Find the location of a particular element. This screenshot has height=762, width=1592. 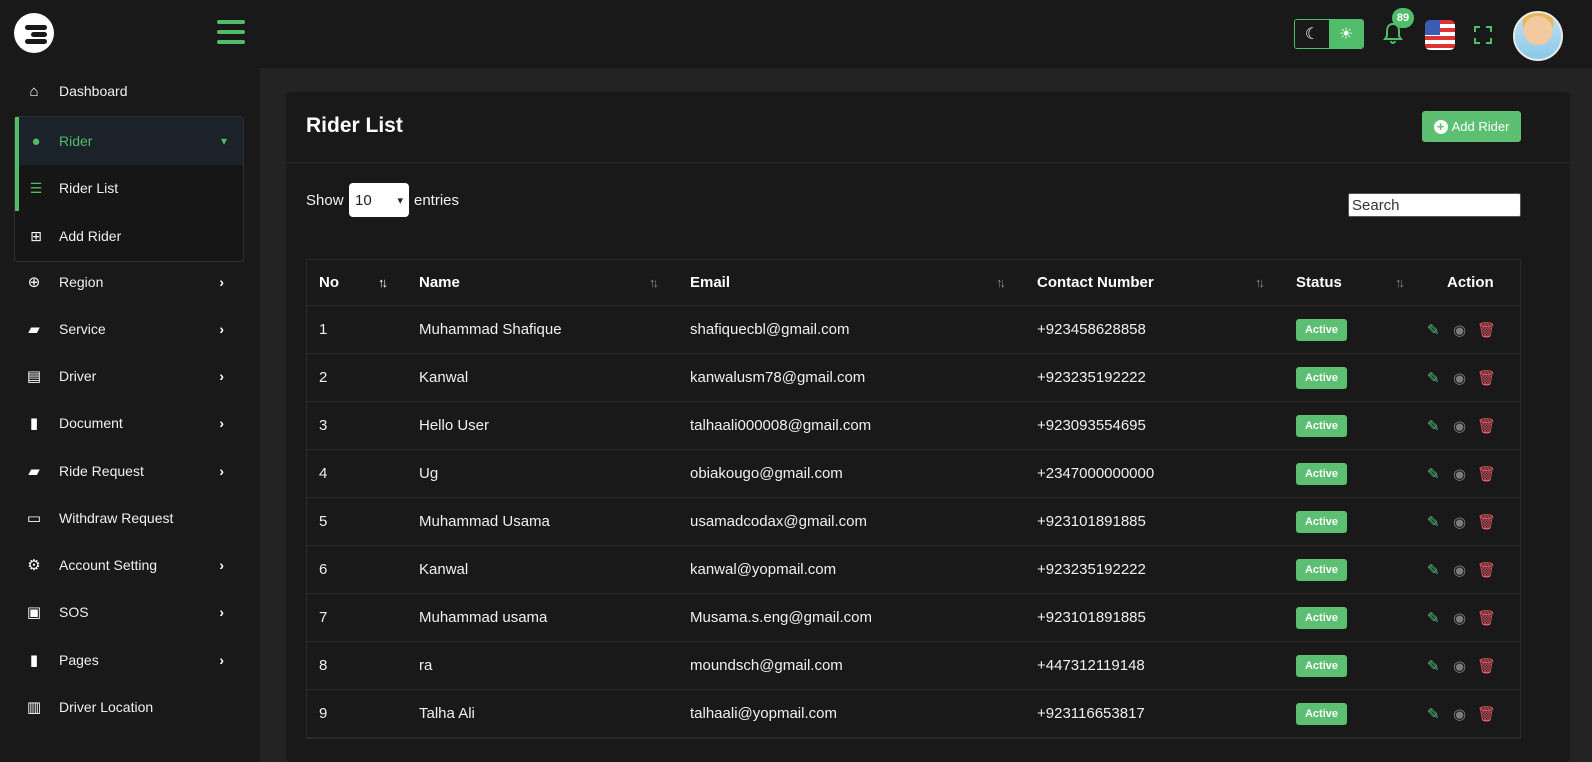

sidebar-subitem-add-rider: ⊞ Add Rider is located at coordinates (129, 236).